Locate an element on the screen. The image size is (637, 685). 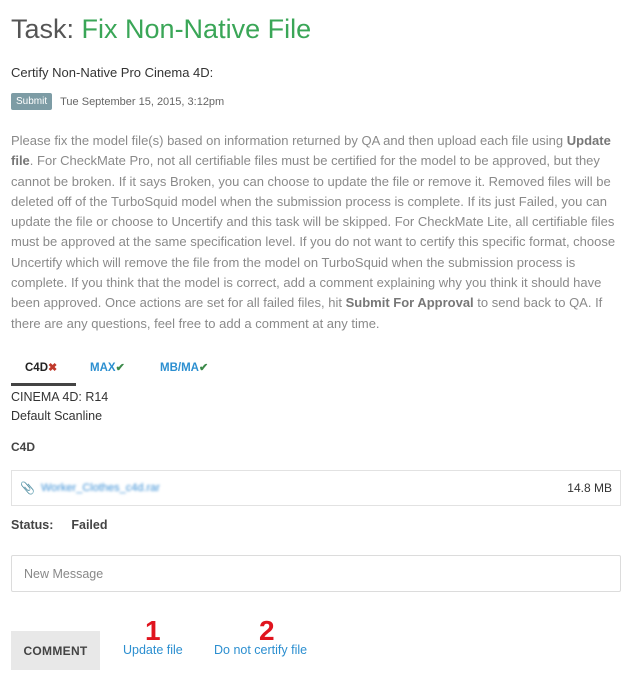
annotation-2: 2 is located at coordinates (267, 630).